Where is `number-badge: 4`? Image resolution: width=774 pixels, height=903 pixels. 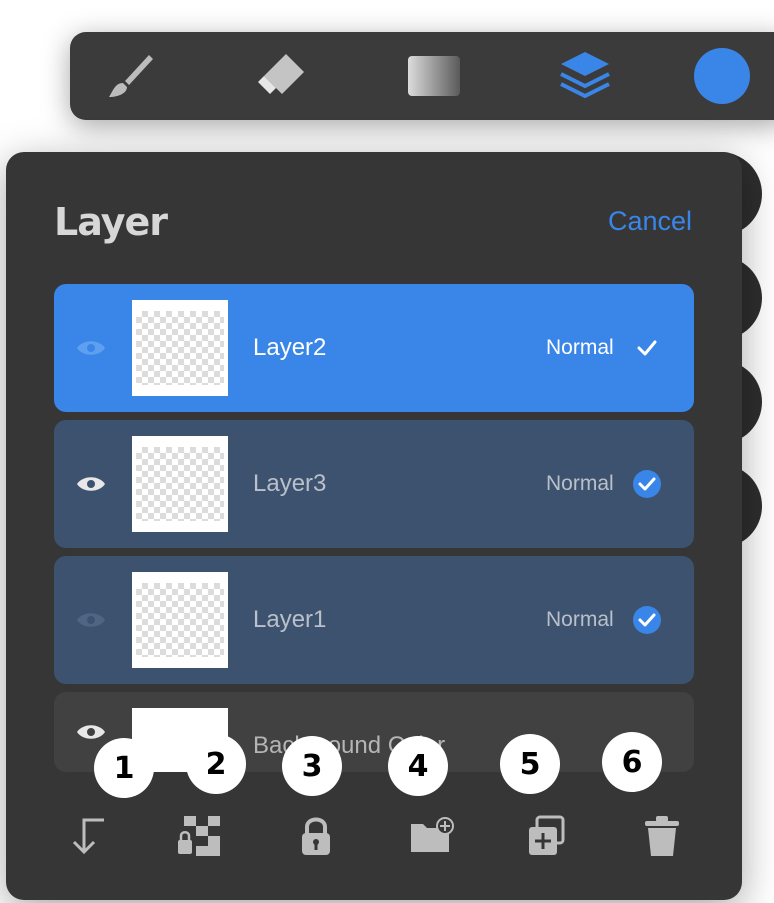
number-badge: 4 is located at coordinates (418, 766).